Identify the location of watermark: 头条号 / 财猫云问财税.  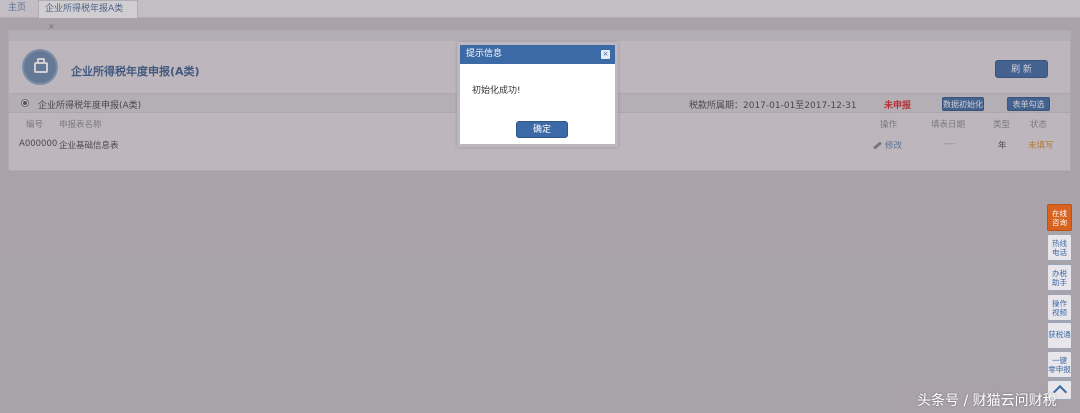
(987, 401).